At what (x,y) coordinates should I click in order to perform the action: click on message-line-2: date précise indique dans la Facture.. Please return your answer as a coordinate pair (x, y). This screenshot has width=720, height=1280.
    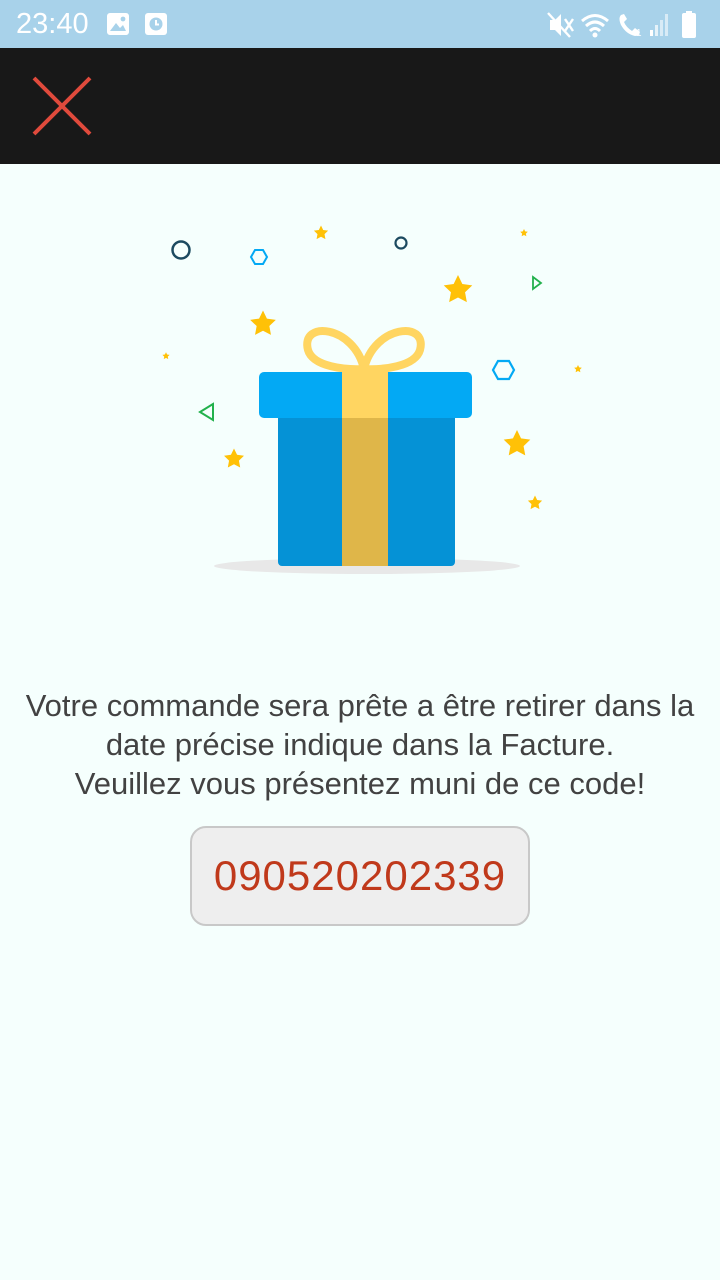
    Looking at the image, I should click on (360, 744).